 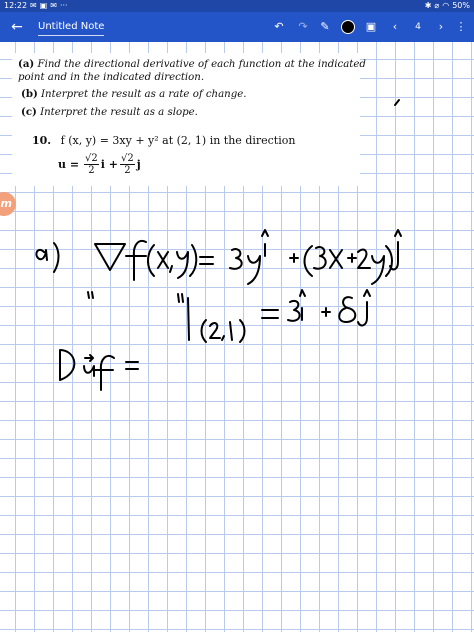 I want to click on handwritten-a-label, so click(x=47, y=257).